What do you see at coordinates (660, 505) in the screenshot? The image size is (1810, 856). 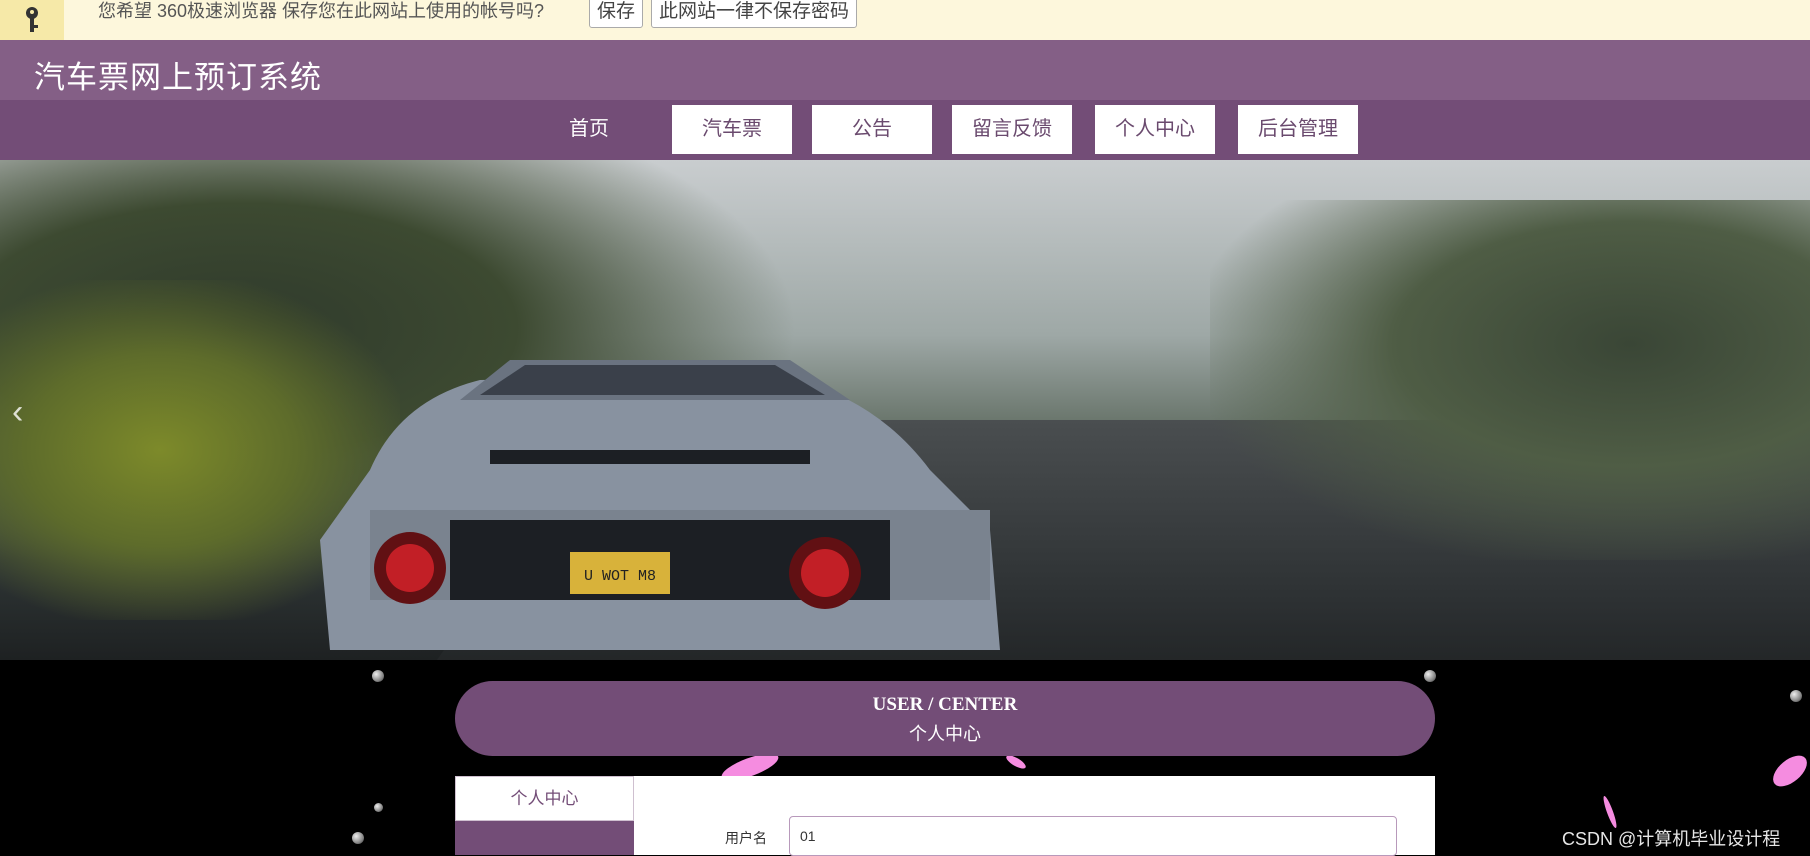 I see `banner-car-image: U WOT M8` at bounding box center [660, 505].